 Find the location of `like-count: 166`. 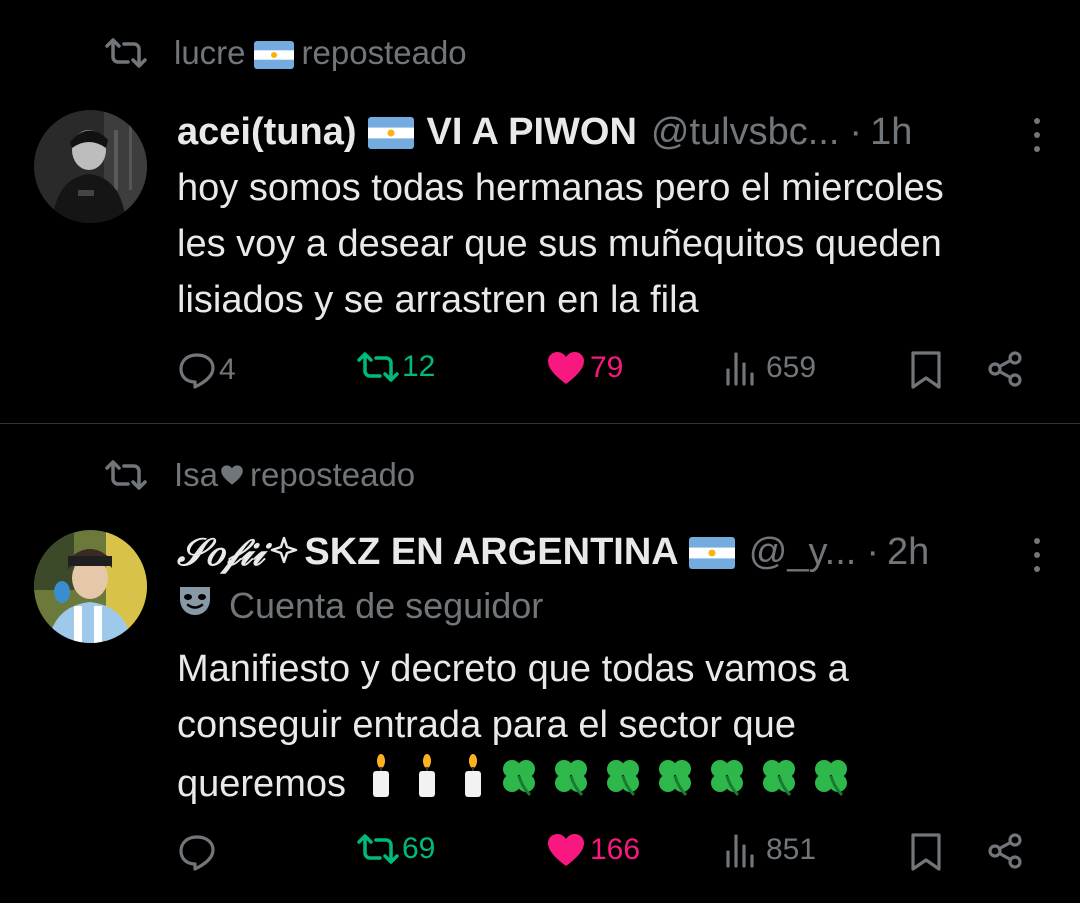

like-count: 166 is located at coordinates (615, 849).